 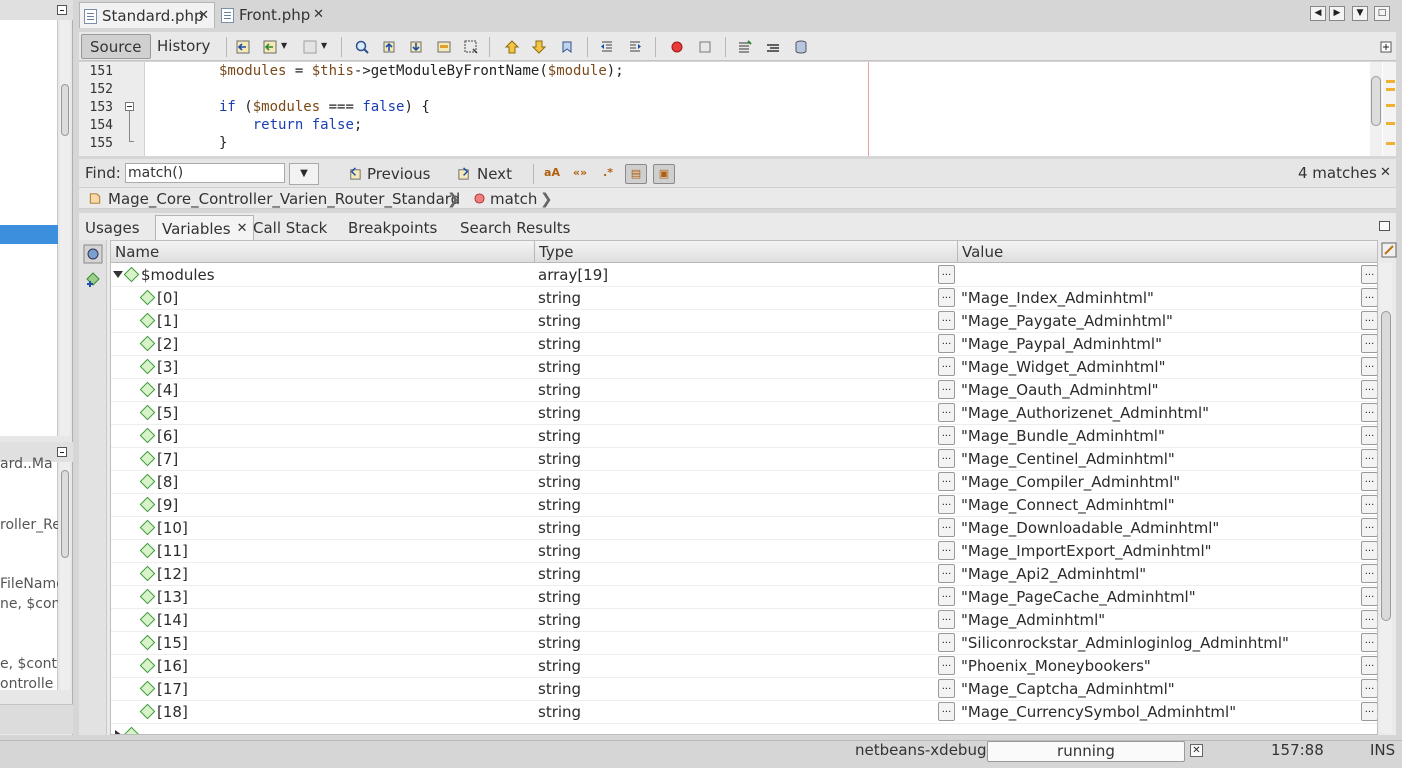 I want to click on chevron-down-icon: ▼, so click(x=324, y=45).